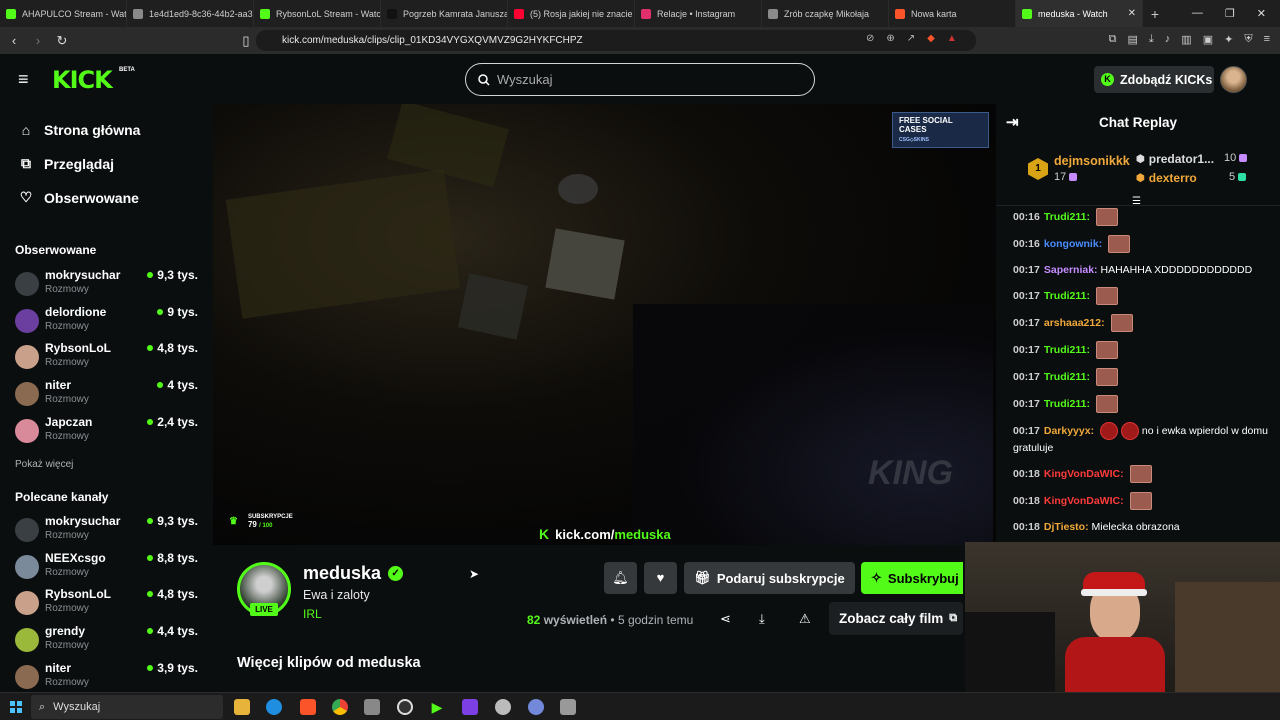 The image size is (1280, 720). Describe the element at coordinates (571, 13) in the screenshot. I see `browser-tab: (5) Rosja jakiej nie znacie` at that location.